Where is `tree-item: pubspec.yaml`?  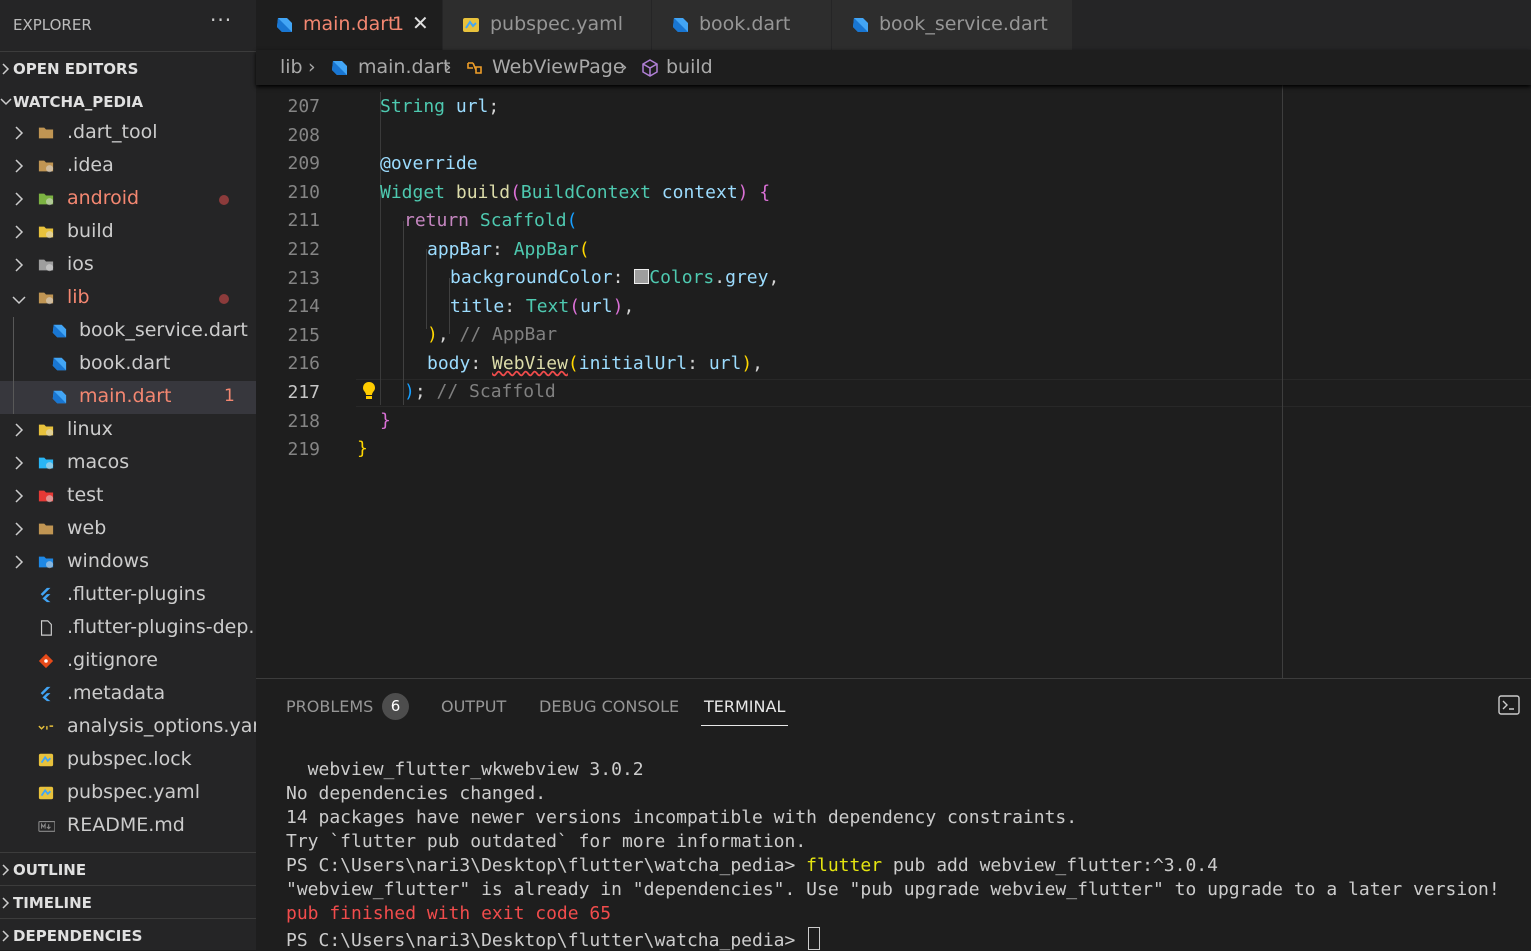
tree-item: pubspec.yaml is located at coordinates (128, 793).